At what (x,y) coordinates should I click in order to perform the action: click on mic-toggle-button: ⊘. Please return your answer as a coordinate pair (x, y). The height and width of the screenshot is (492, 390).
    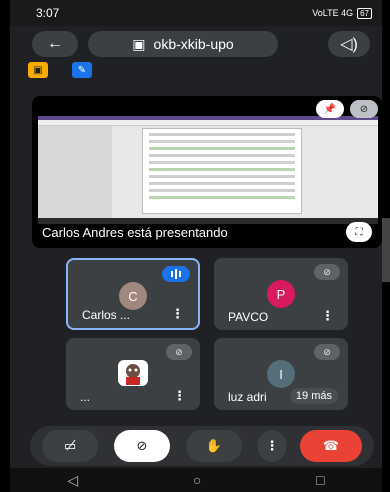
    Looking at the image, I should click on (142, 446).